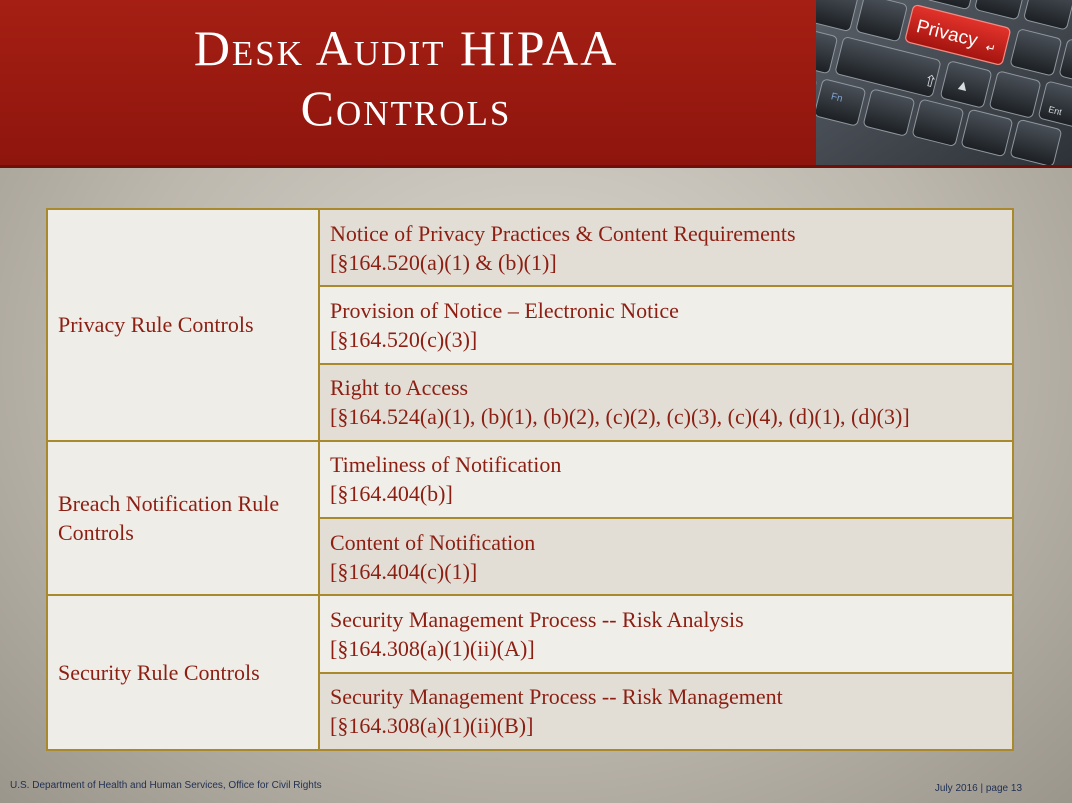 This screenshot has width=1072, height=803. I want to click on requirement-citation: [§164.308(a)(1)(ii)(A)], so click(432, 649).